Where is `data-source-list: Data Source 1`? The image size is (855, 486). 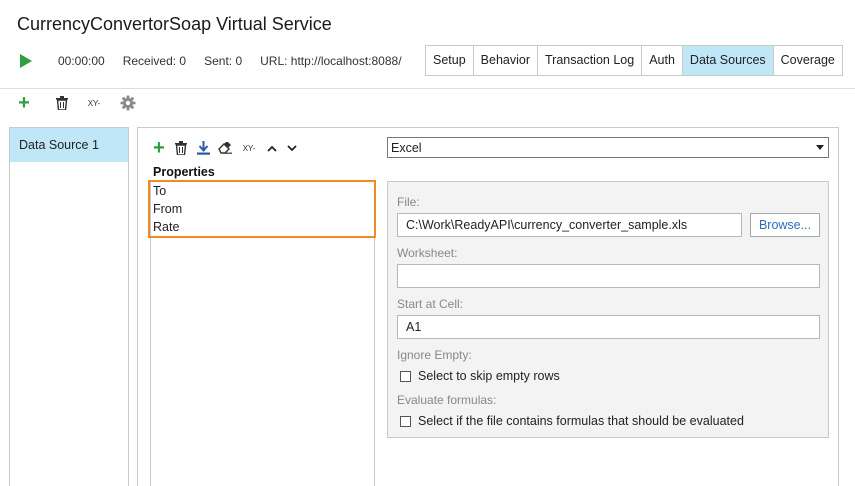 data-source-list: Data Source 1 is located at coordinates (69, 306).